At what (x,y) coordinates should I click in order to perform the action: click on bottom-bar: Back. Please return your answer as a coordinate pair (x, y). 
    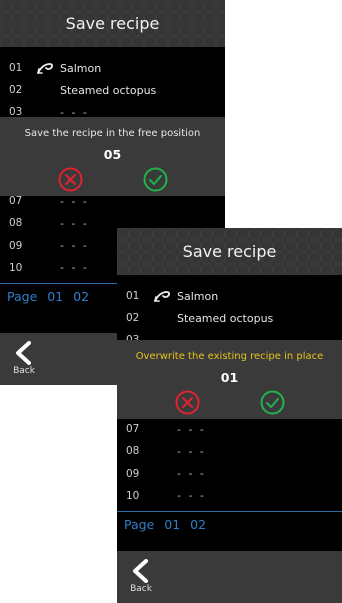
    Looking at the image, I should click on (229, 577).